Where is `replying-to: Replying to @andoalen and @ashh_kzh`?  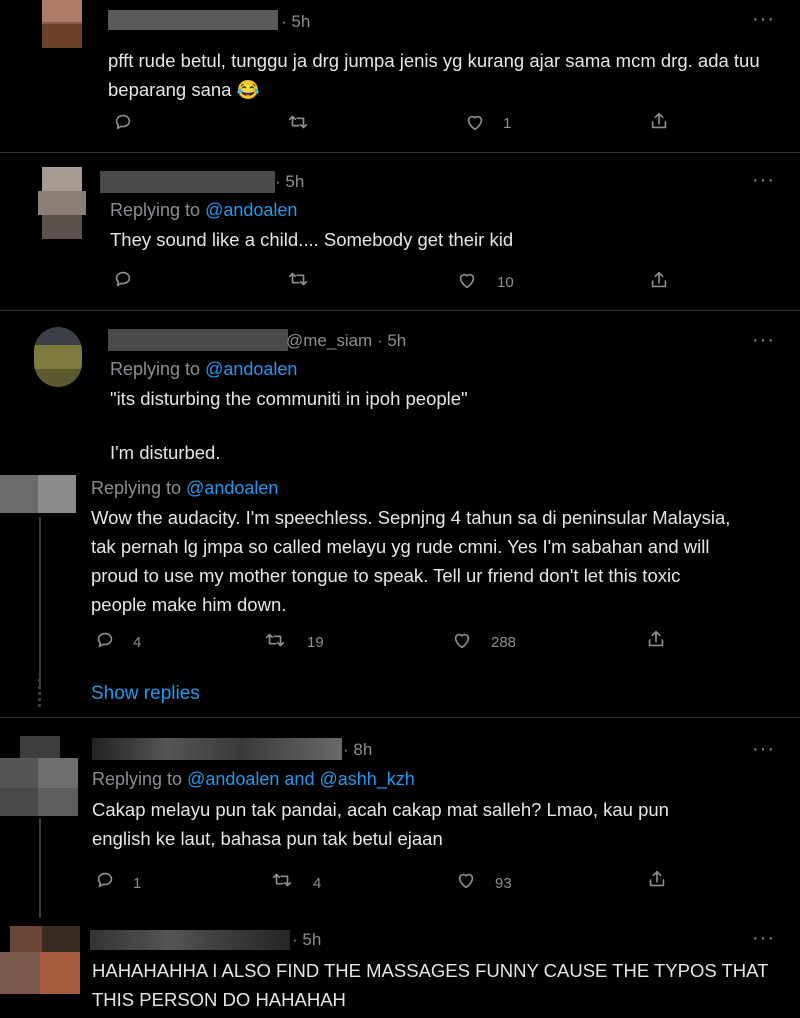 replying-to: Replying to @andoalen and @ashh_kzh is located at coordinates (253, 779).